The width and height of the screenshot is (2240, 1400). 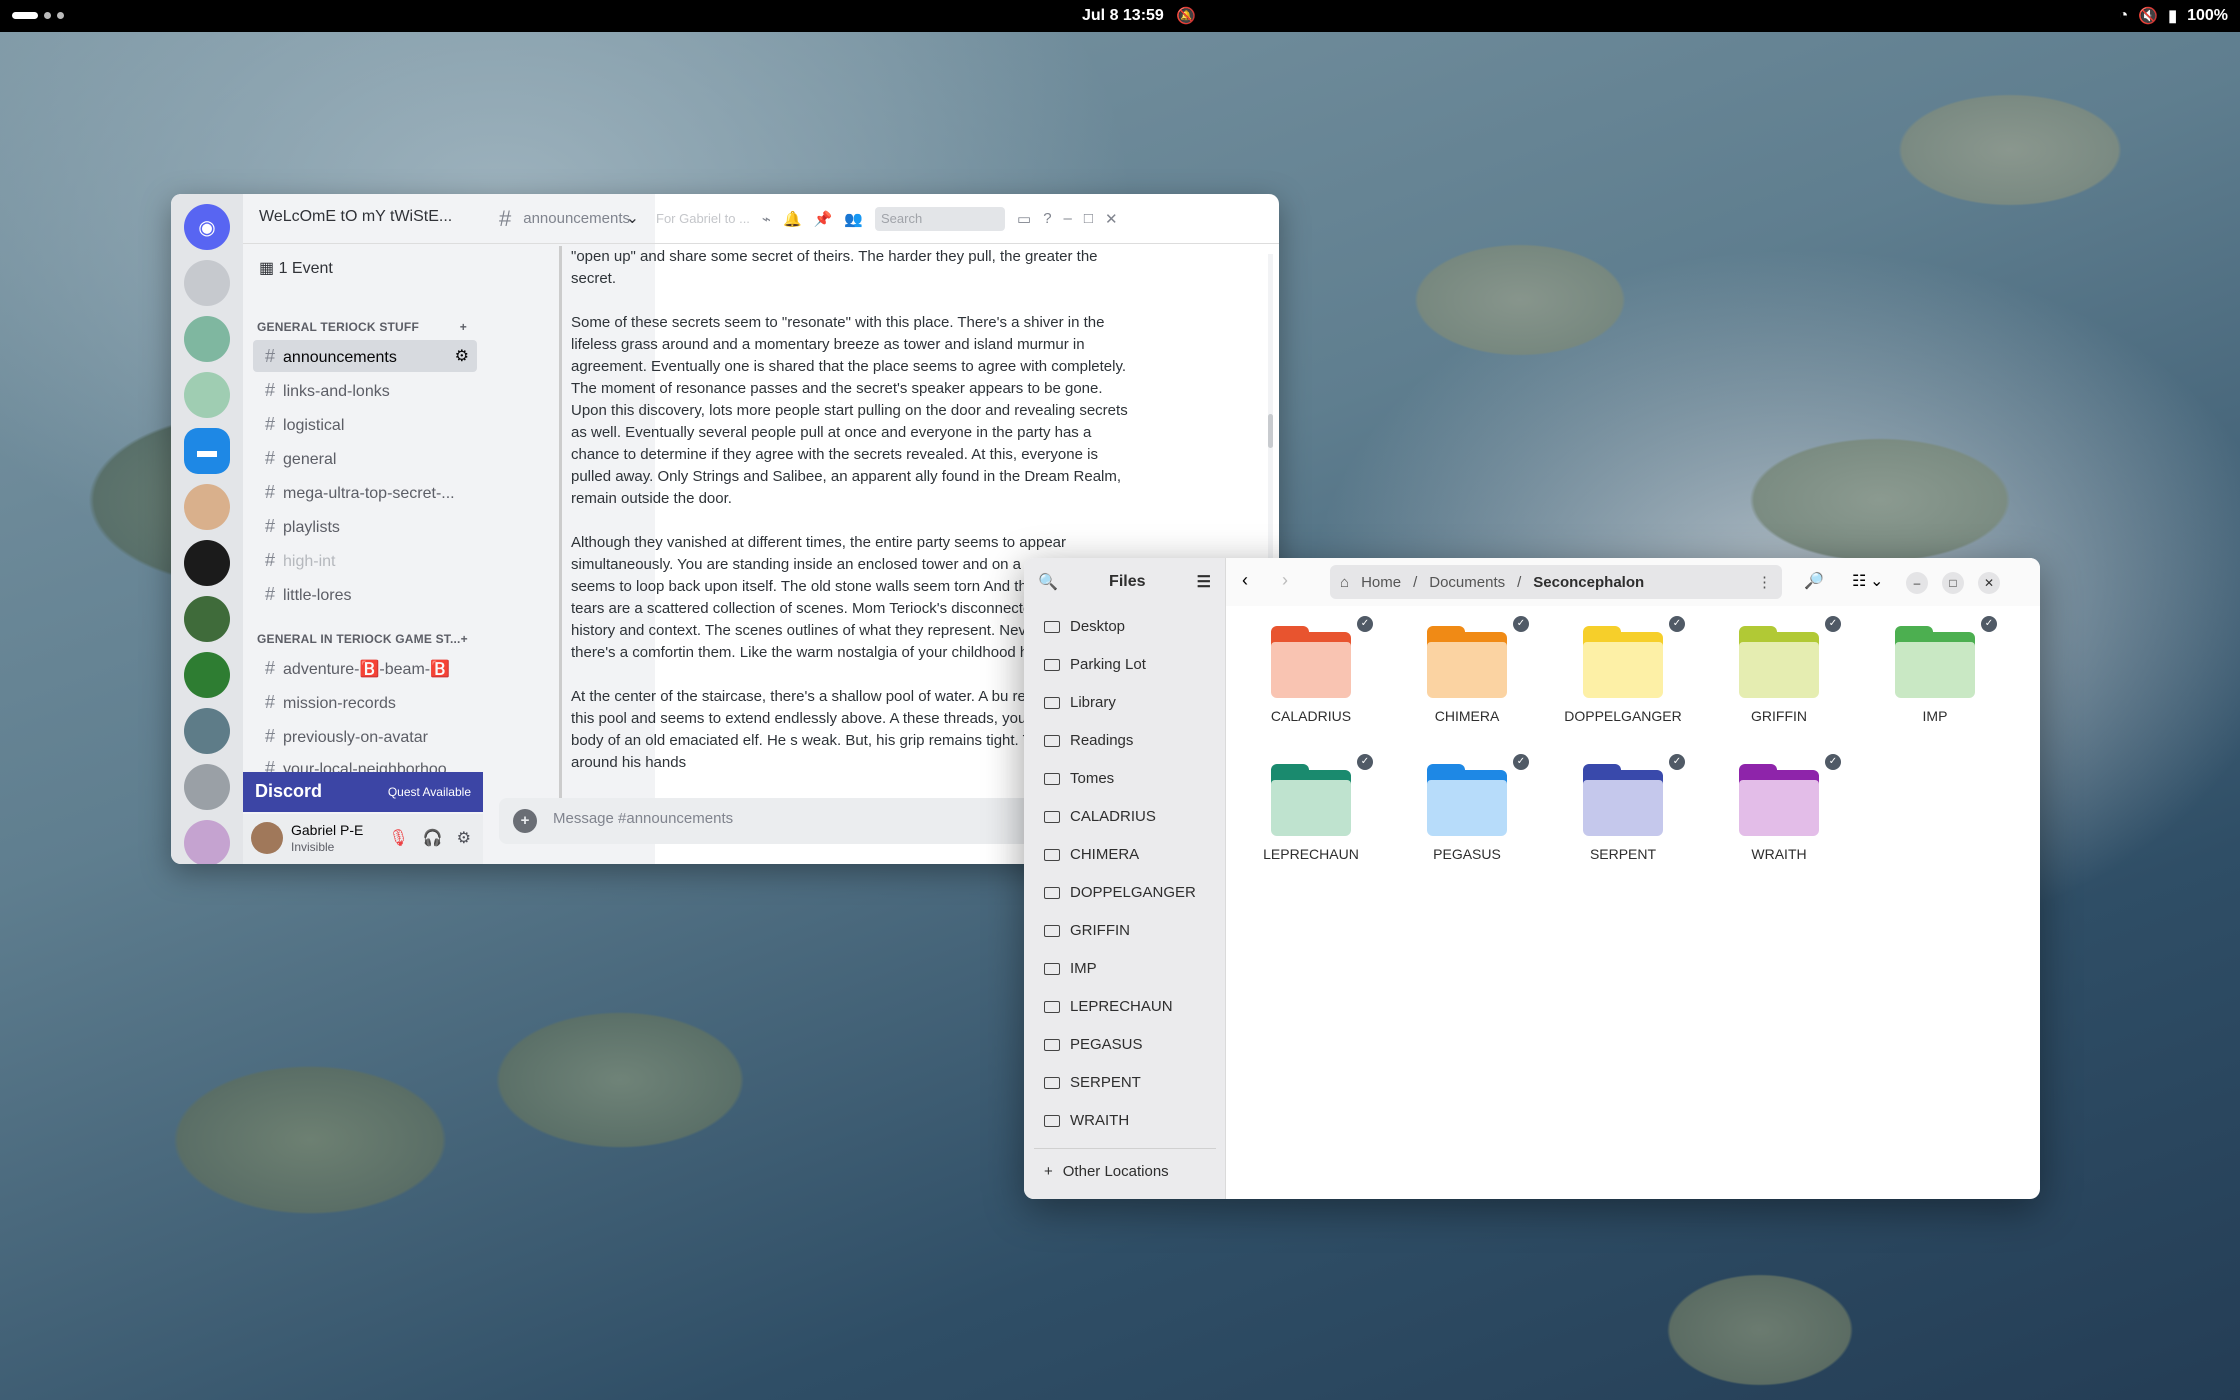 What do you see at coordinates (576, 218) in the screenshot?
I see `channel-title: announcements` at bounding box center [576, 218].